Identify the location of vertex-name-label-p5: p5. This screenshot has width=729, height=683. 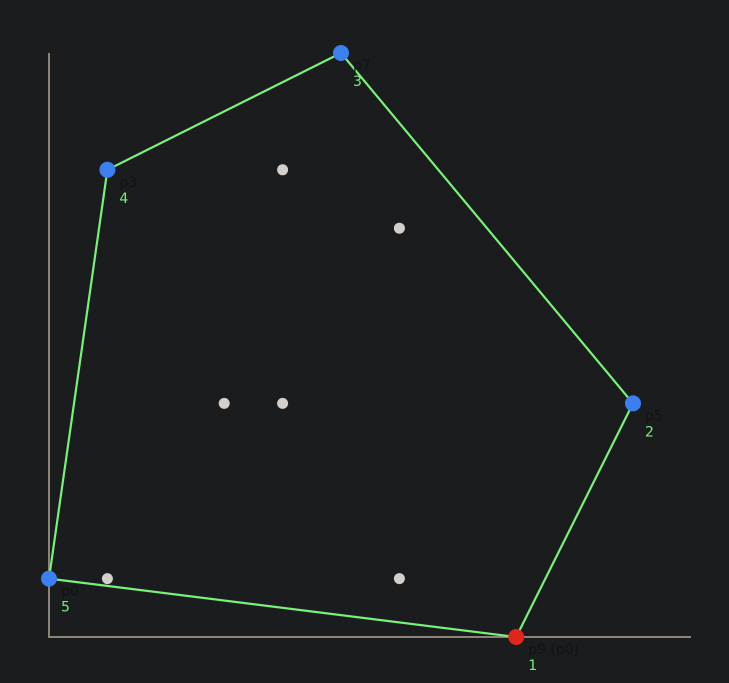
(654, 416).